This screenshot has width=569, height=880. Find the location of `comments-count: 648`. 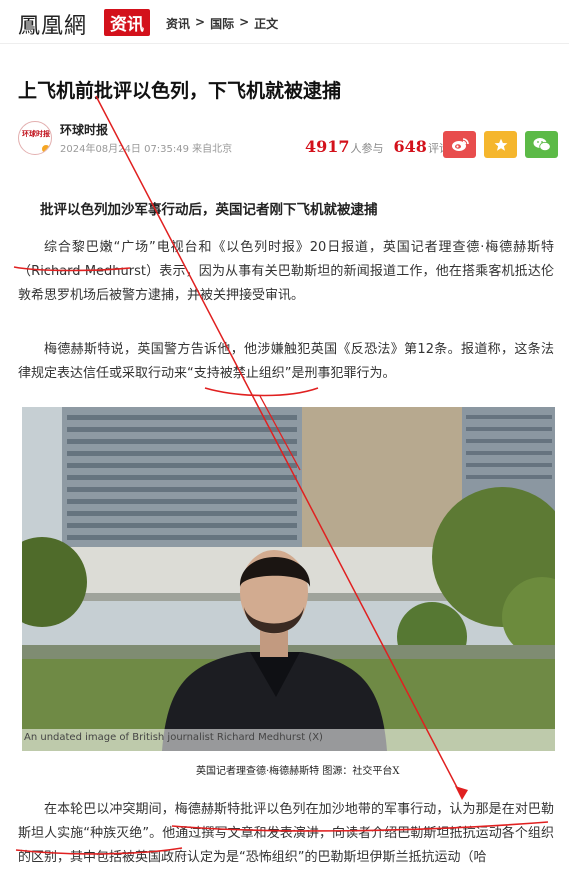

comments-count: 648 is located at coordinates (410, 146).